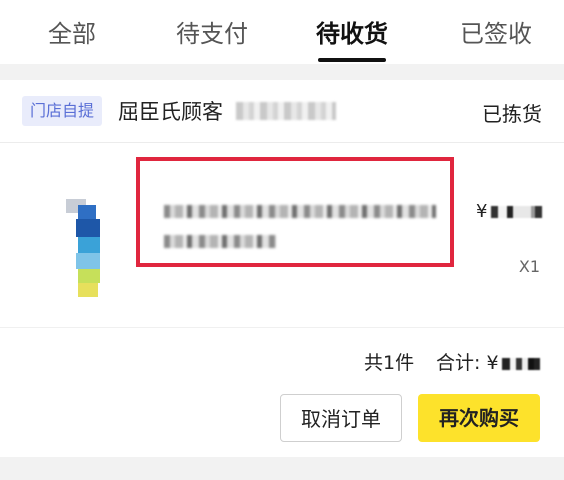  Describe the element at coordinates (341, 418) in the screenshot. I see `cancel-order-button: 取消订单` at that location.